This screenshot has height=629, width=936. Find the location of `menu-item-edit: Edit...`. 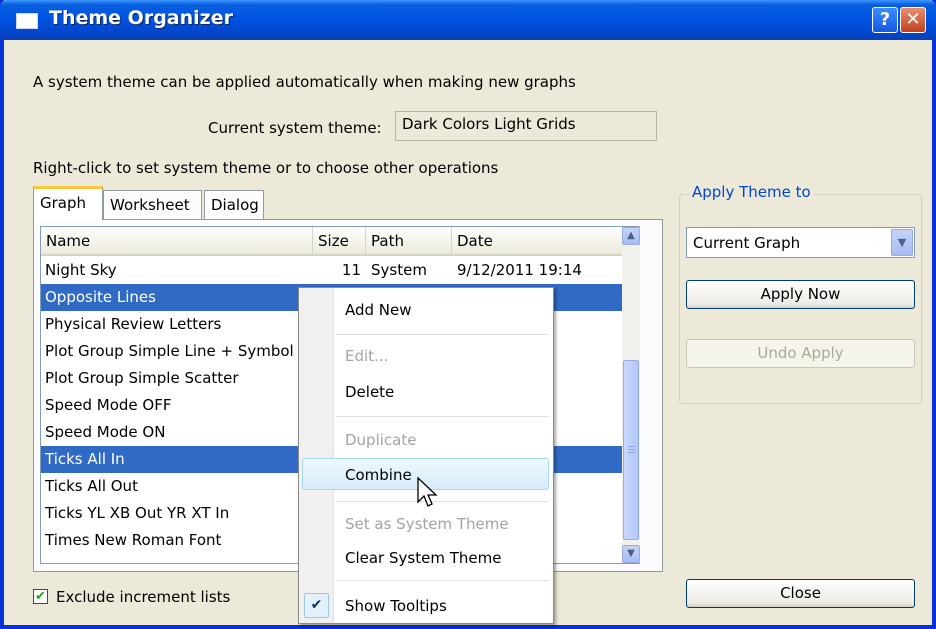

menu-item-edit: Edit... is located at coordinates (366, 356).